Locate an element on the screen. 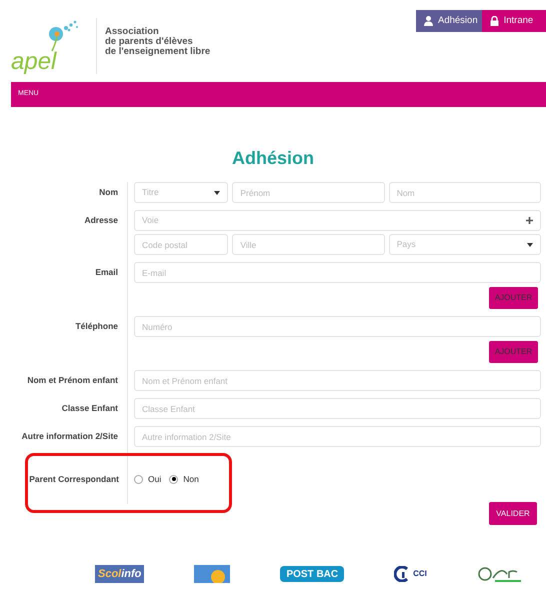 The width and height of the screenshot is (546, 590). cci-logo-text: CCI is located at coordinates (420, 574).